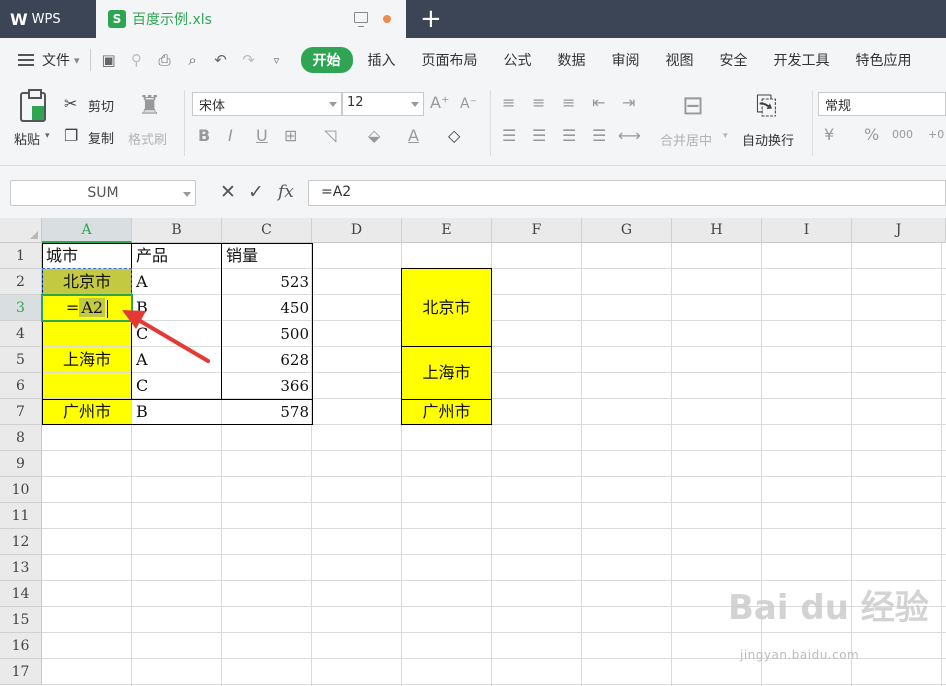  What do you see at coordinates (249, 60) in the screenshot?
I see `redo-icon: ↷` at bounding box center [249, 60].